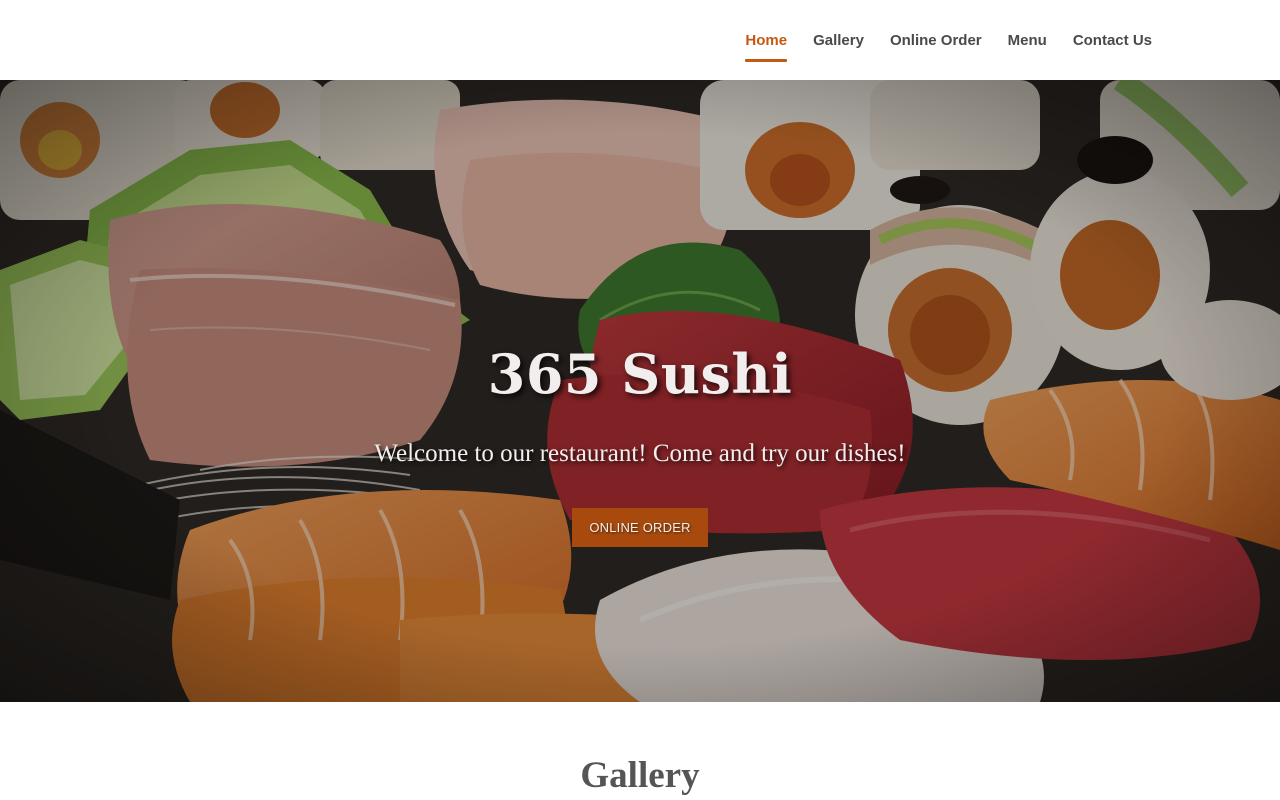 The image size is (1280, 800). What do you see at coordinates (766, 44) in the screenshot?
I see `nav-item-home: Home` at bounding box center [766, 44].